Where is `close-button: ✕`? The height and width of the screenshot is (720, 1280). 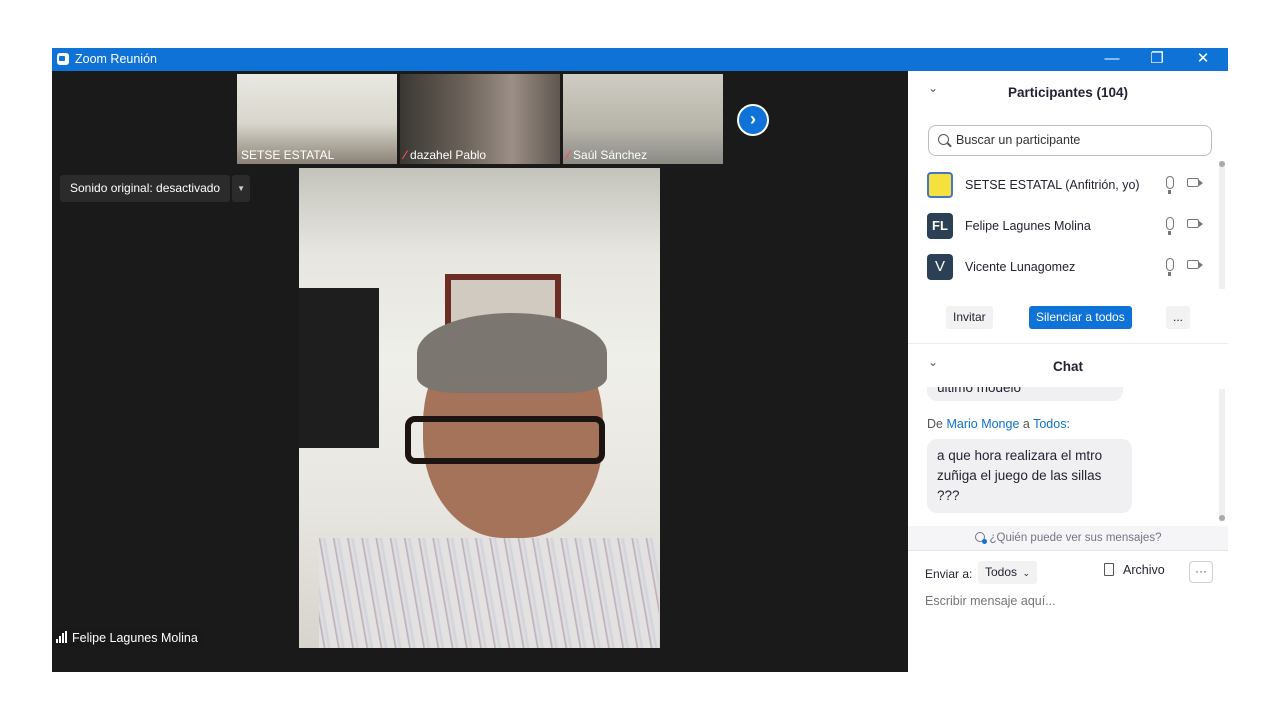 close-button: ✕ is located at coordinates (1203, 59).